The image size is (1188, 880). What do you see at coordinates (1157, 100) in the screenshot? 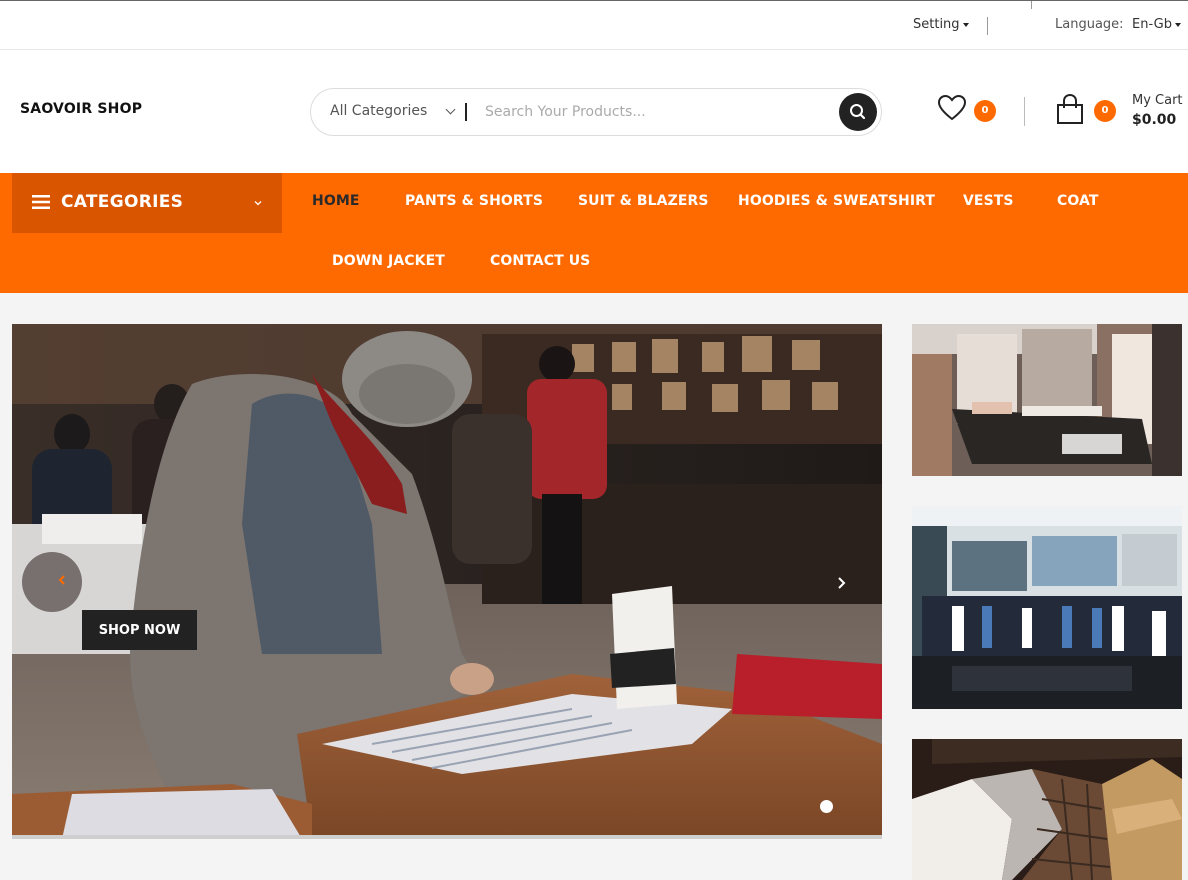
I see `cart-label: My Cart` at bounding box center [1157, 100].